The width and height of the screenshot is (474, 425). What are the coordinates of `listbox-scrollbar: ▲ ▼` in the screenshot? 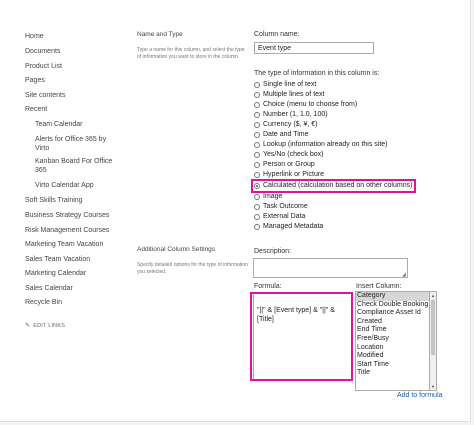 It's located at (433, 341).